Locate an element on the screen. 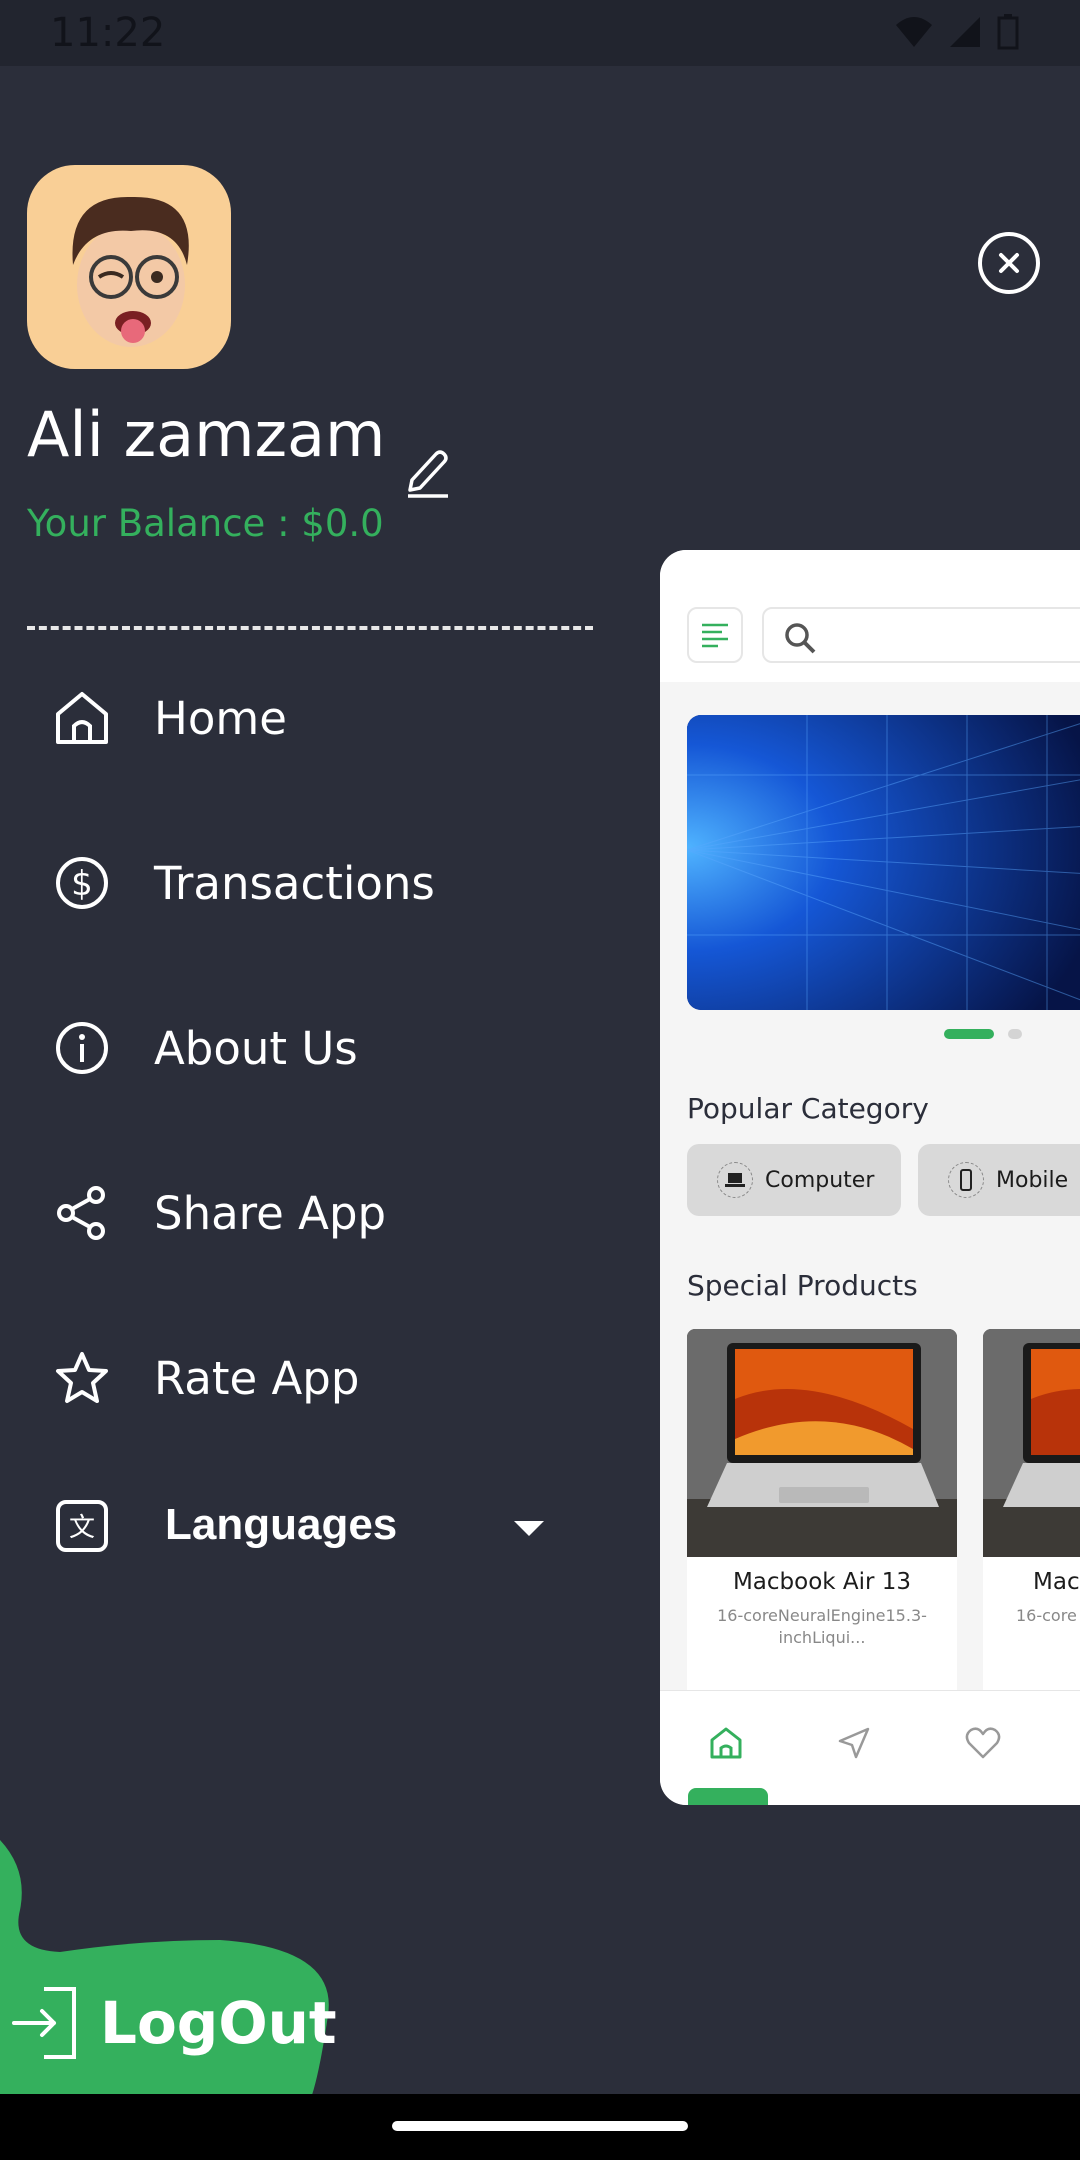  languages-dropdown: 文 is located at coordinates (82, 1526).